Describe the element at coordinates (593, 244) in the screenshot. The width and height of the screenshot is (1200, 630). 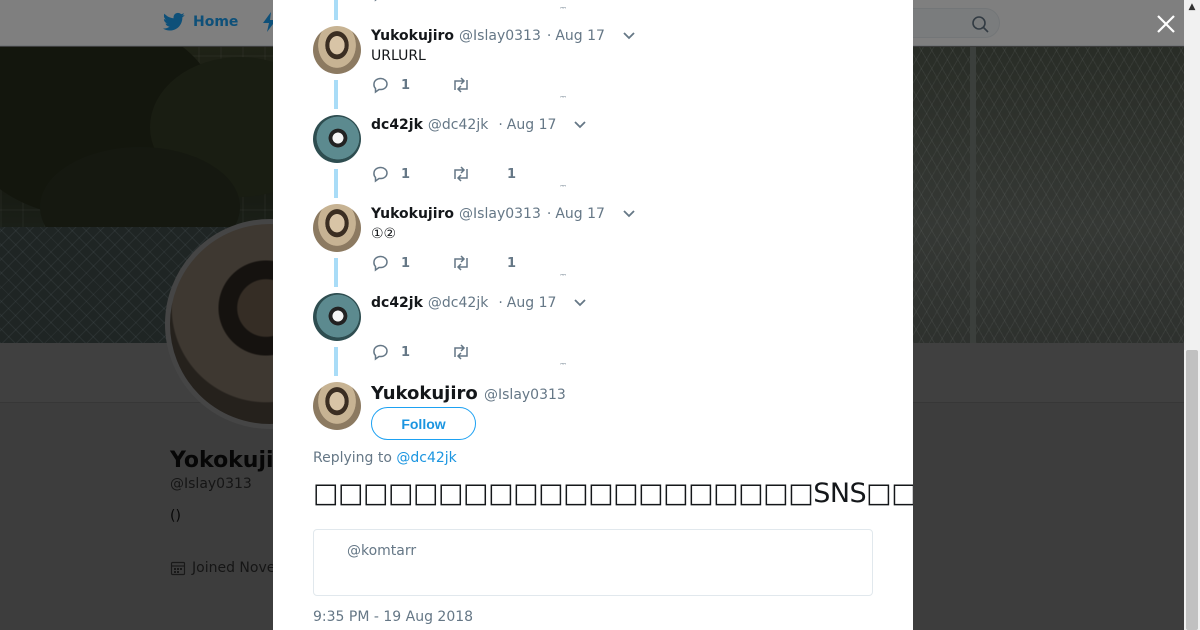
I see `thread-tweet: Yukokujiro @Islay0313 · Aug 17 ①② 1 1` at that location.